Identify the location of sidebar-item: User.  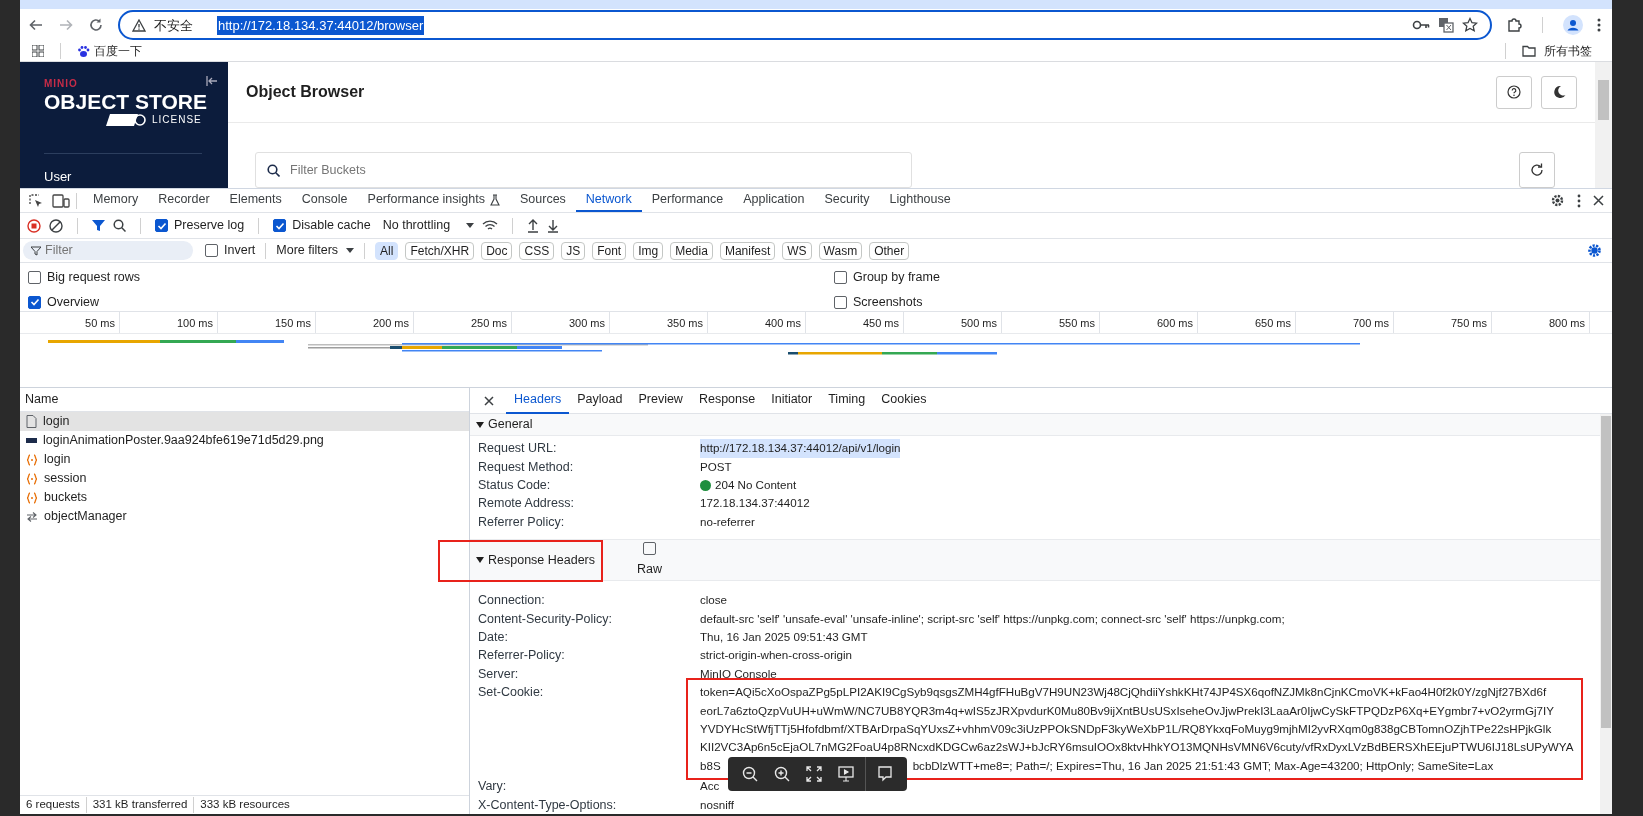
(136, 177).